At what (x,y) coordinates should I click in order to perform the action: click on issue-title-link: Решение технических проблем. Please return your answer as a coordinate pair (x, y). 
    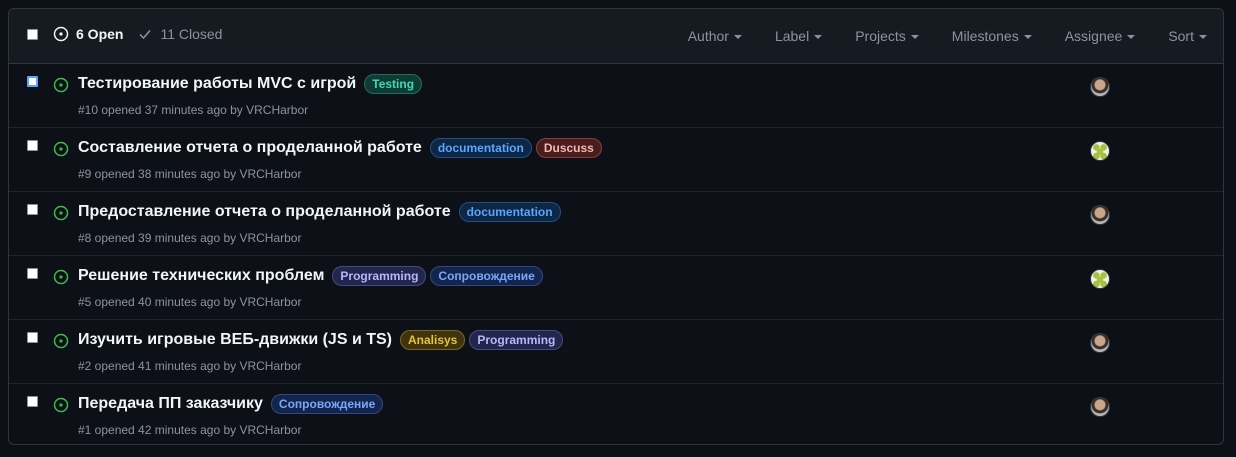
    Looking at the image, I should click on (201, 276).